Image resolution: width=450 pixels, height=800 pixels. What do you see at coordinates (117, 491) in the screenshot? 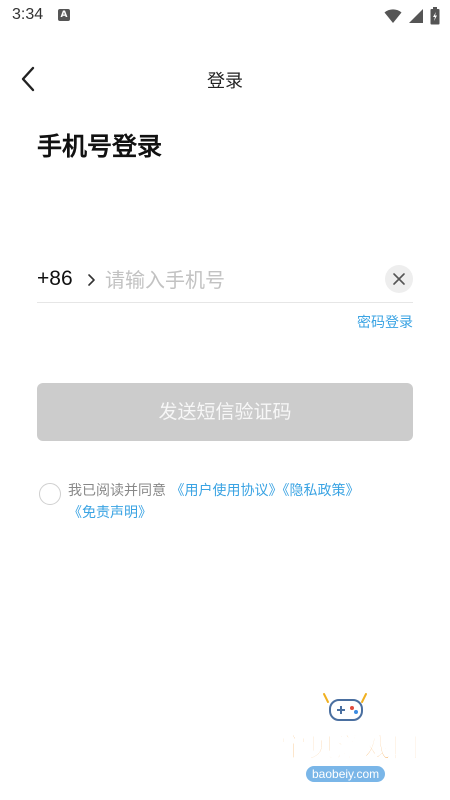
I see `agreement-prefix: 我已阅读并同意` at bounding box center [117, 491].